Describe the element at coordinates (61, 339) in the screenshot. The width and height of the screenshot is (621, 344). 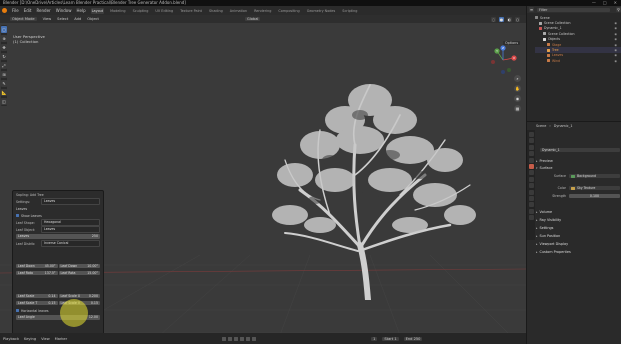
I see `marker-menu: Marker` at that location.